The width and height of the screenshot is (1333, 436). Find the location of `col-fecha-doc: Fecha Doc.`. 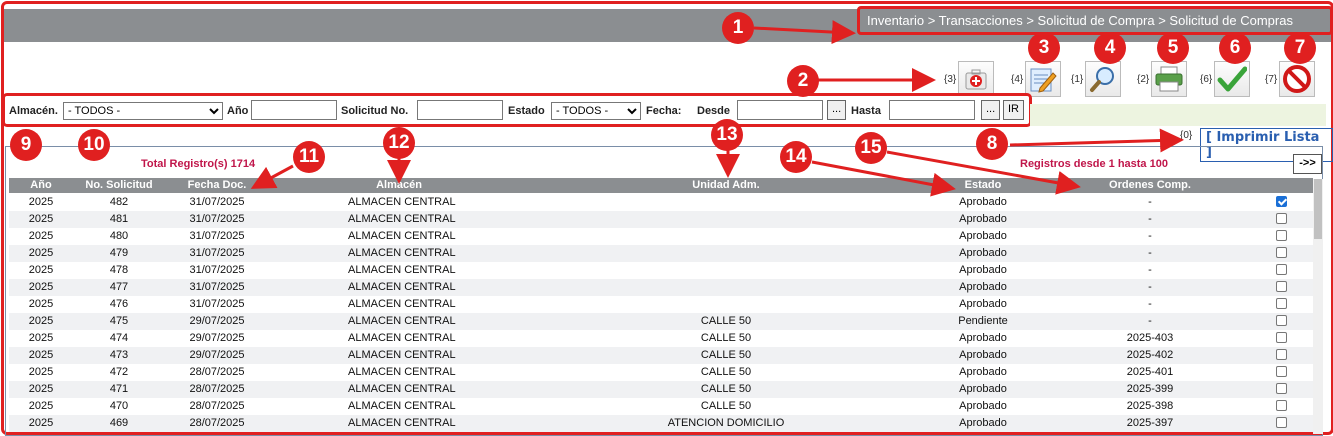

col-fecha-doc: Fecha Doc. is located at coordinates (217, 185).